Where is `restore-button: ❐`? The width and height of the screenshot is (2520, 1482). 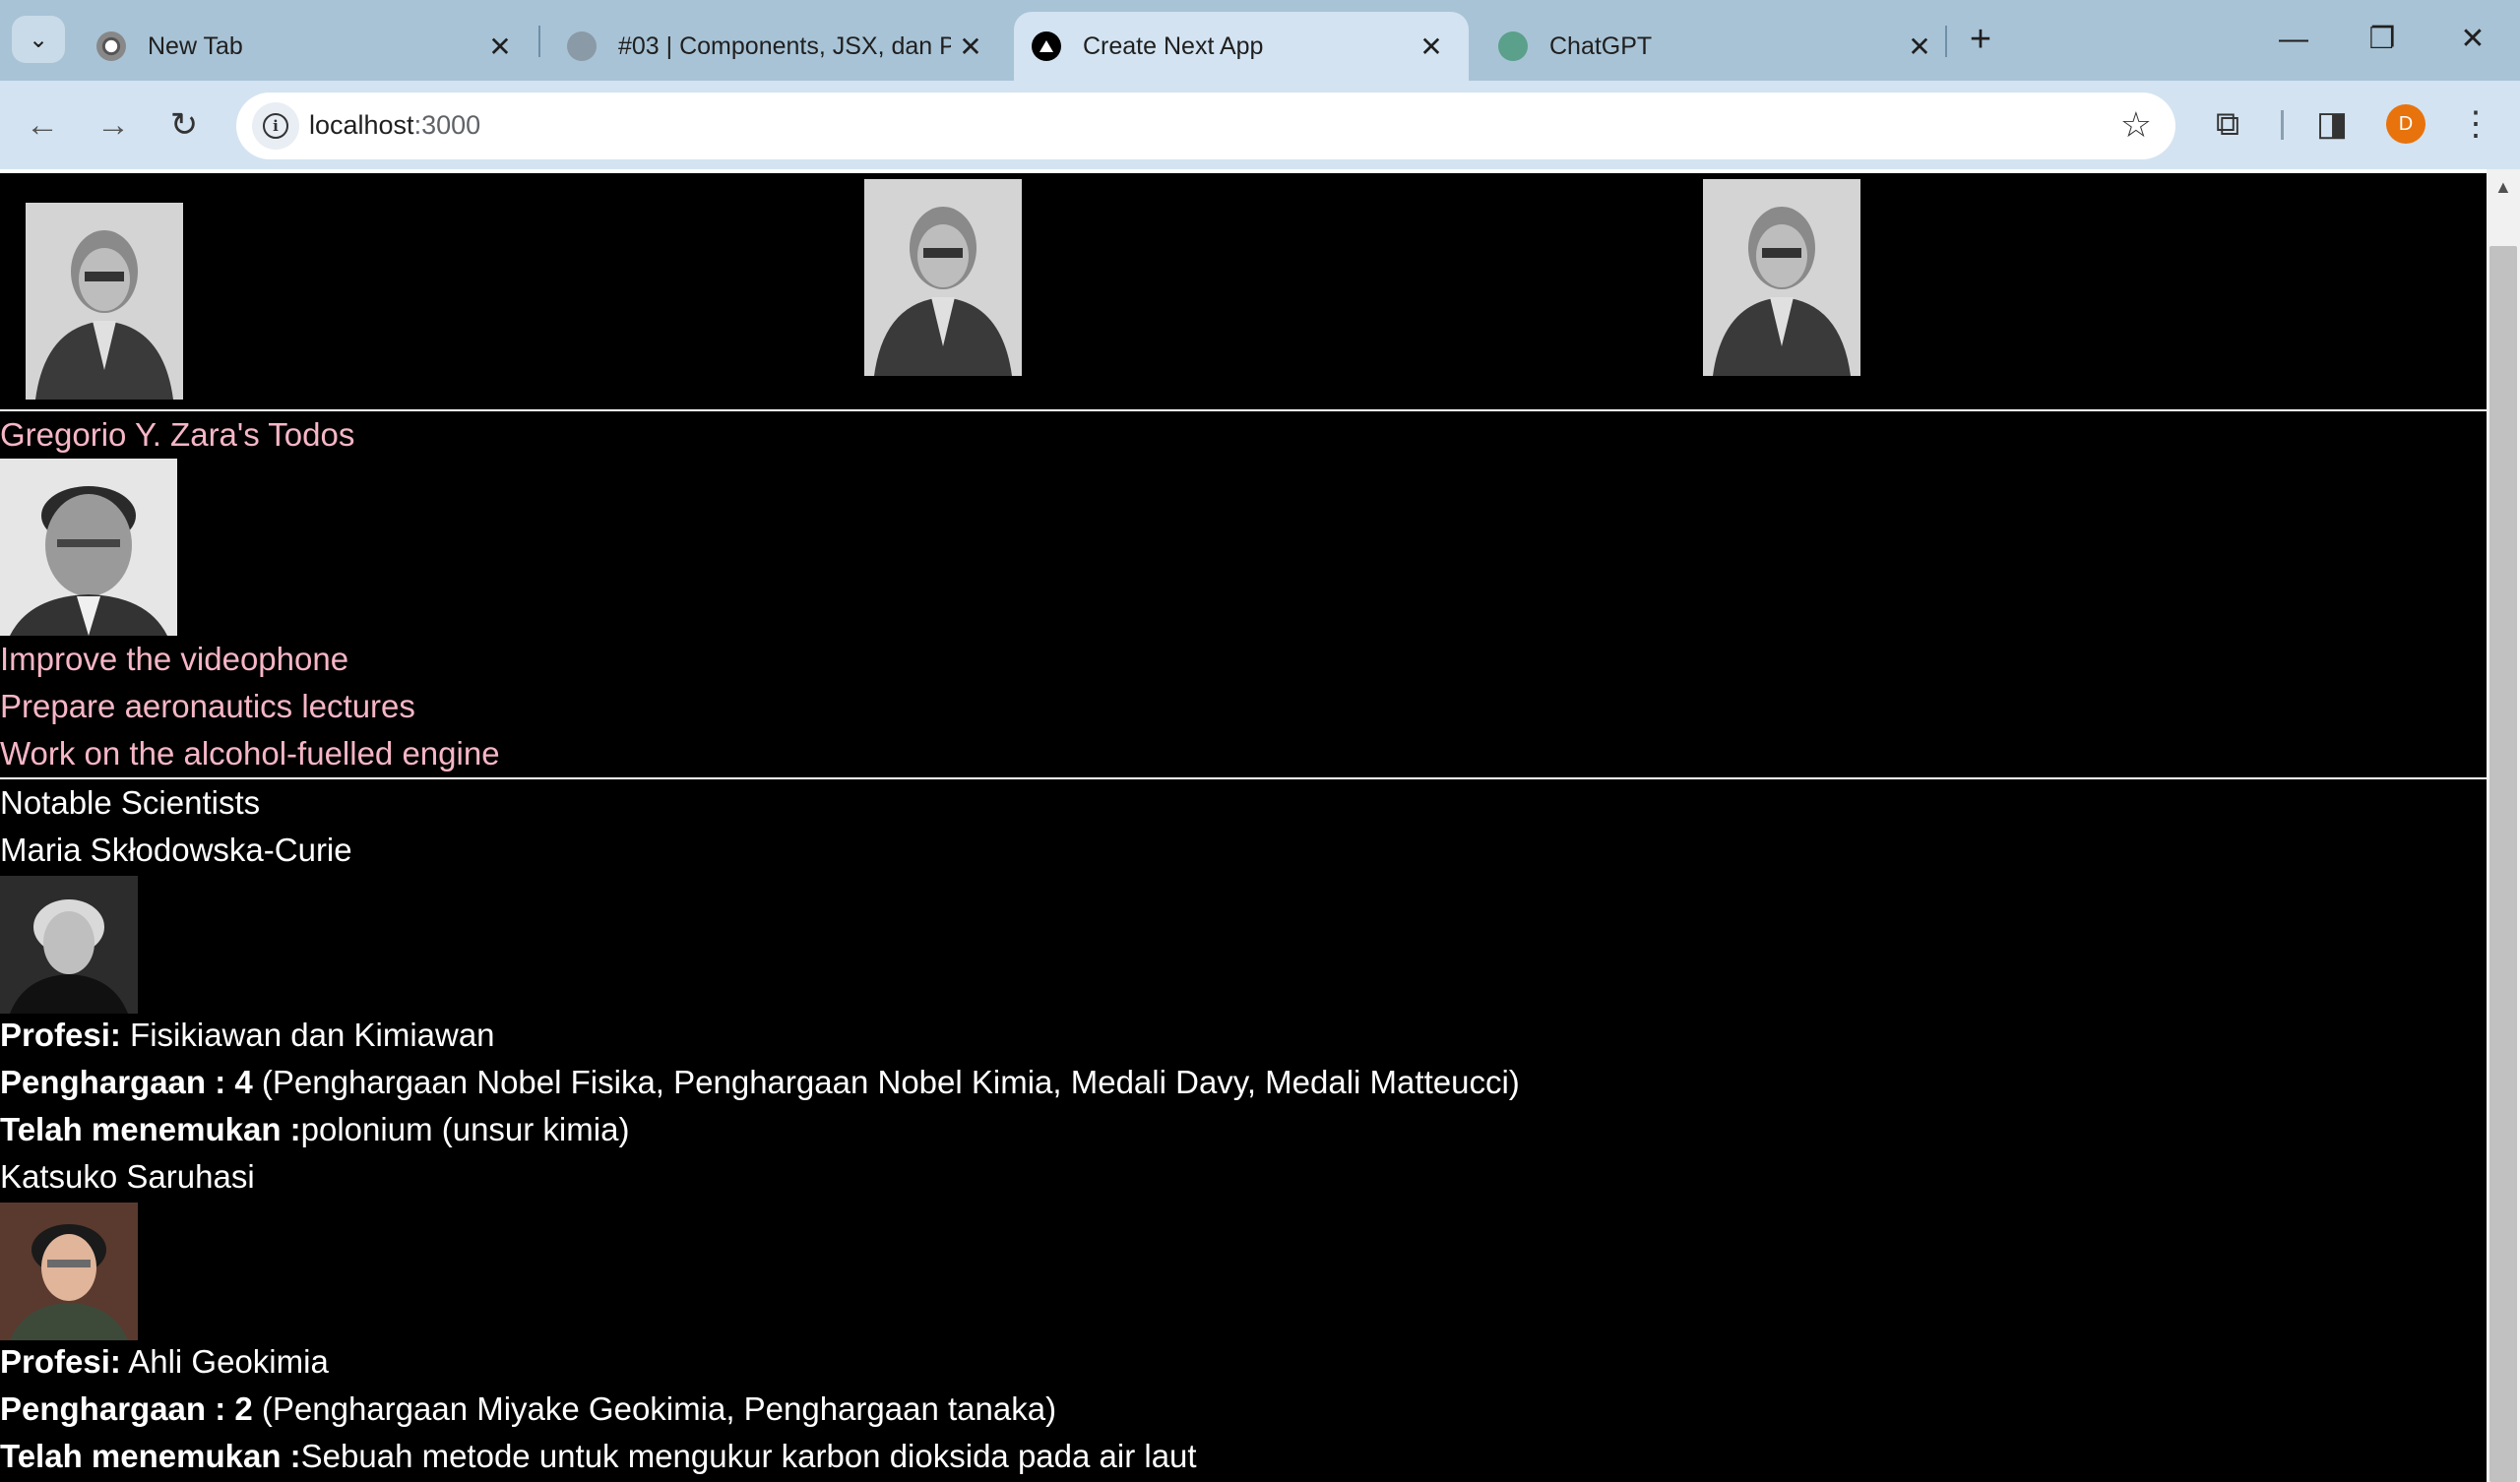
restore-button: ❐ is located at coordinates (2382, 39).